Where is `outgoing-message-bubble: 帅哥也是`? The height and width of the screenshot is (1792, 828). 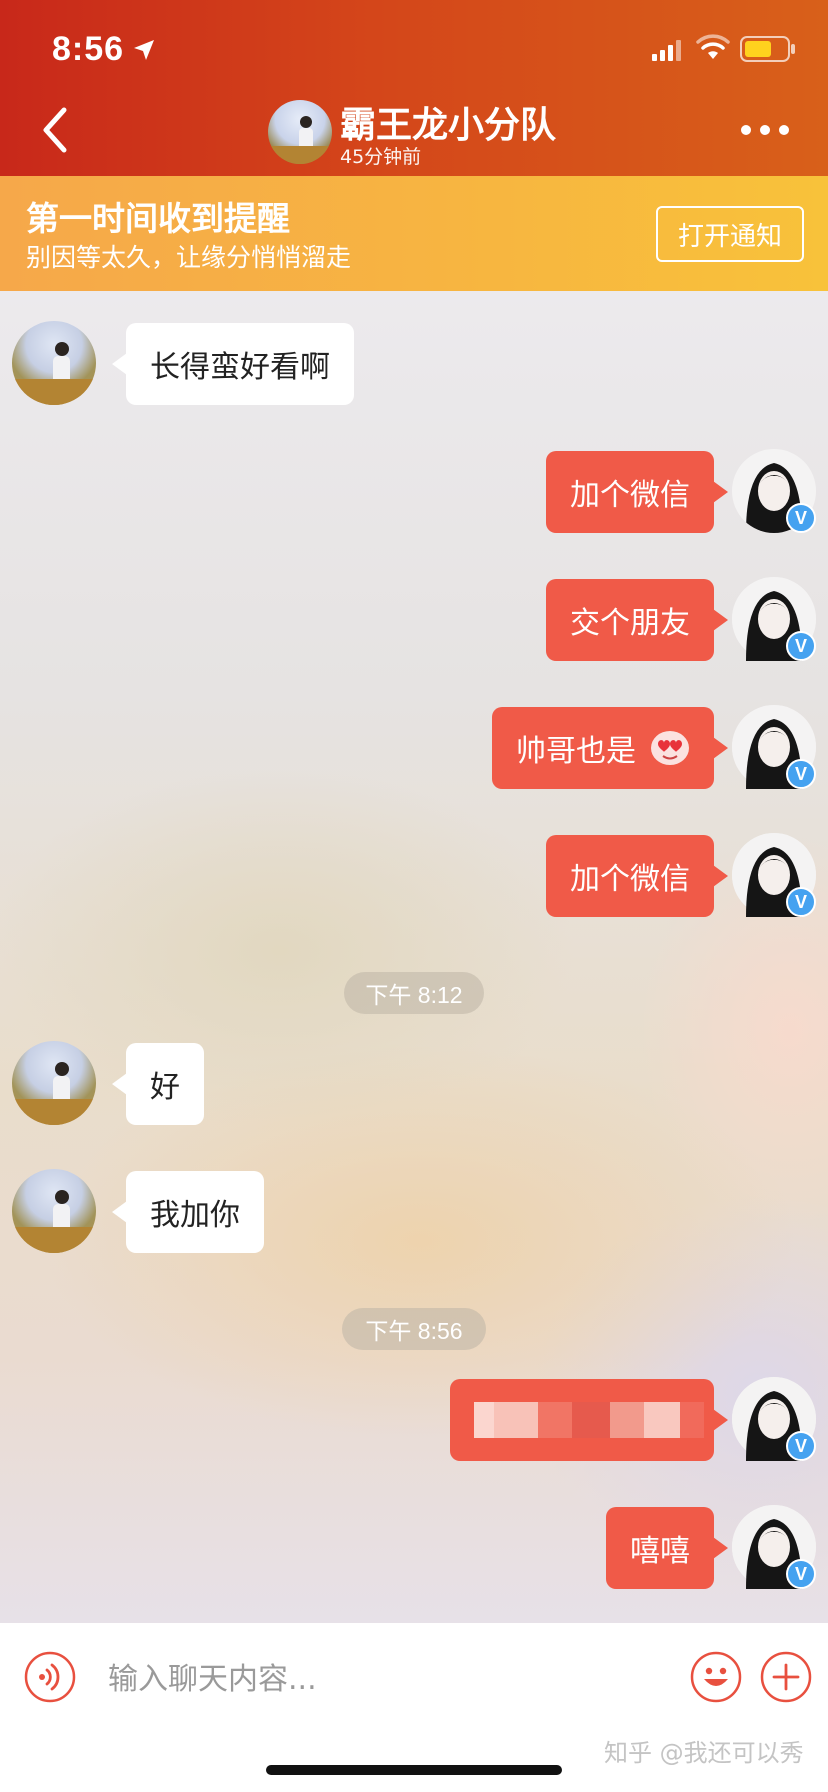 outgoing-message-bubble: 帅哥也是 is located at coordinates (610, 748).